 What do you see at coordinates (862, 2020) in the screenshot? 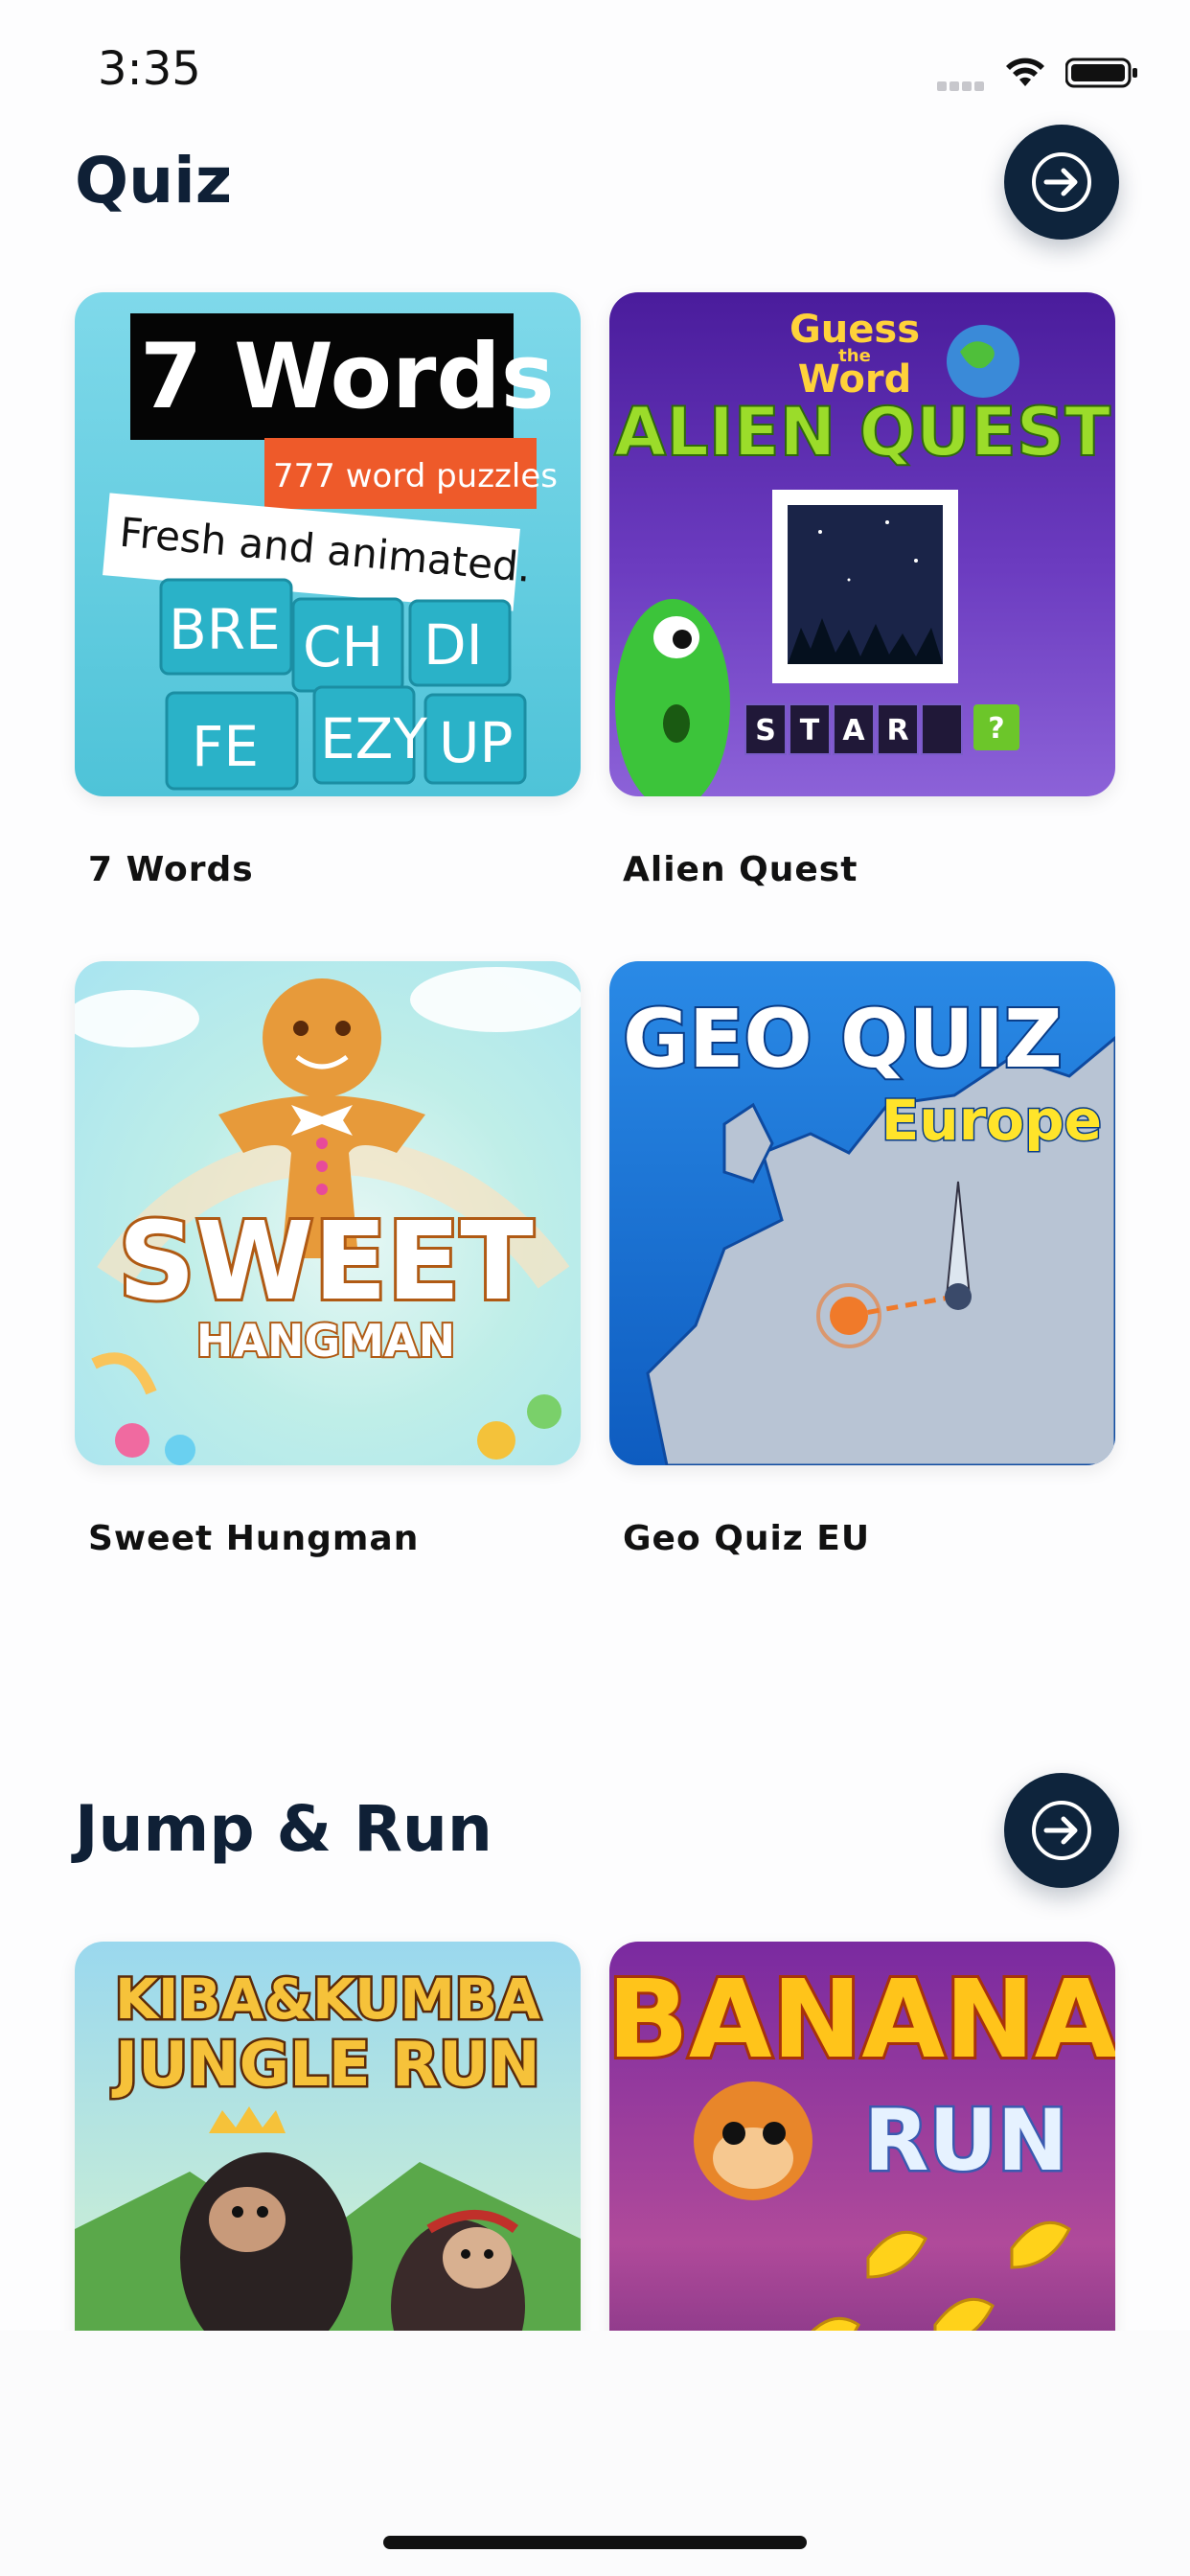
I see `svg-text: BANANA` at bounding box center [862, 2020].